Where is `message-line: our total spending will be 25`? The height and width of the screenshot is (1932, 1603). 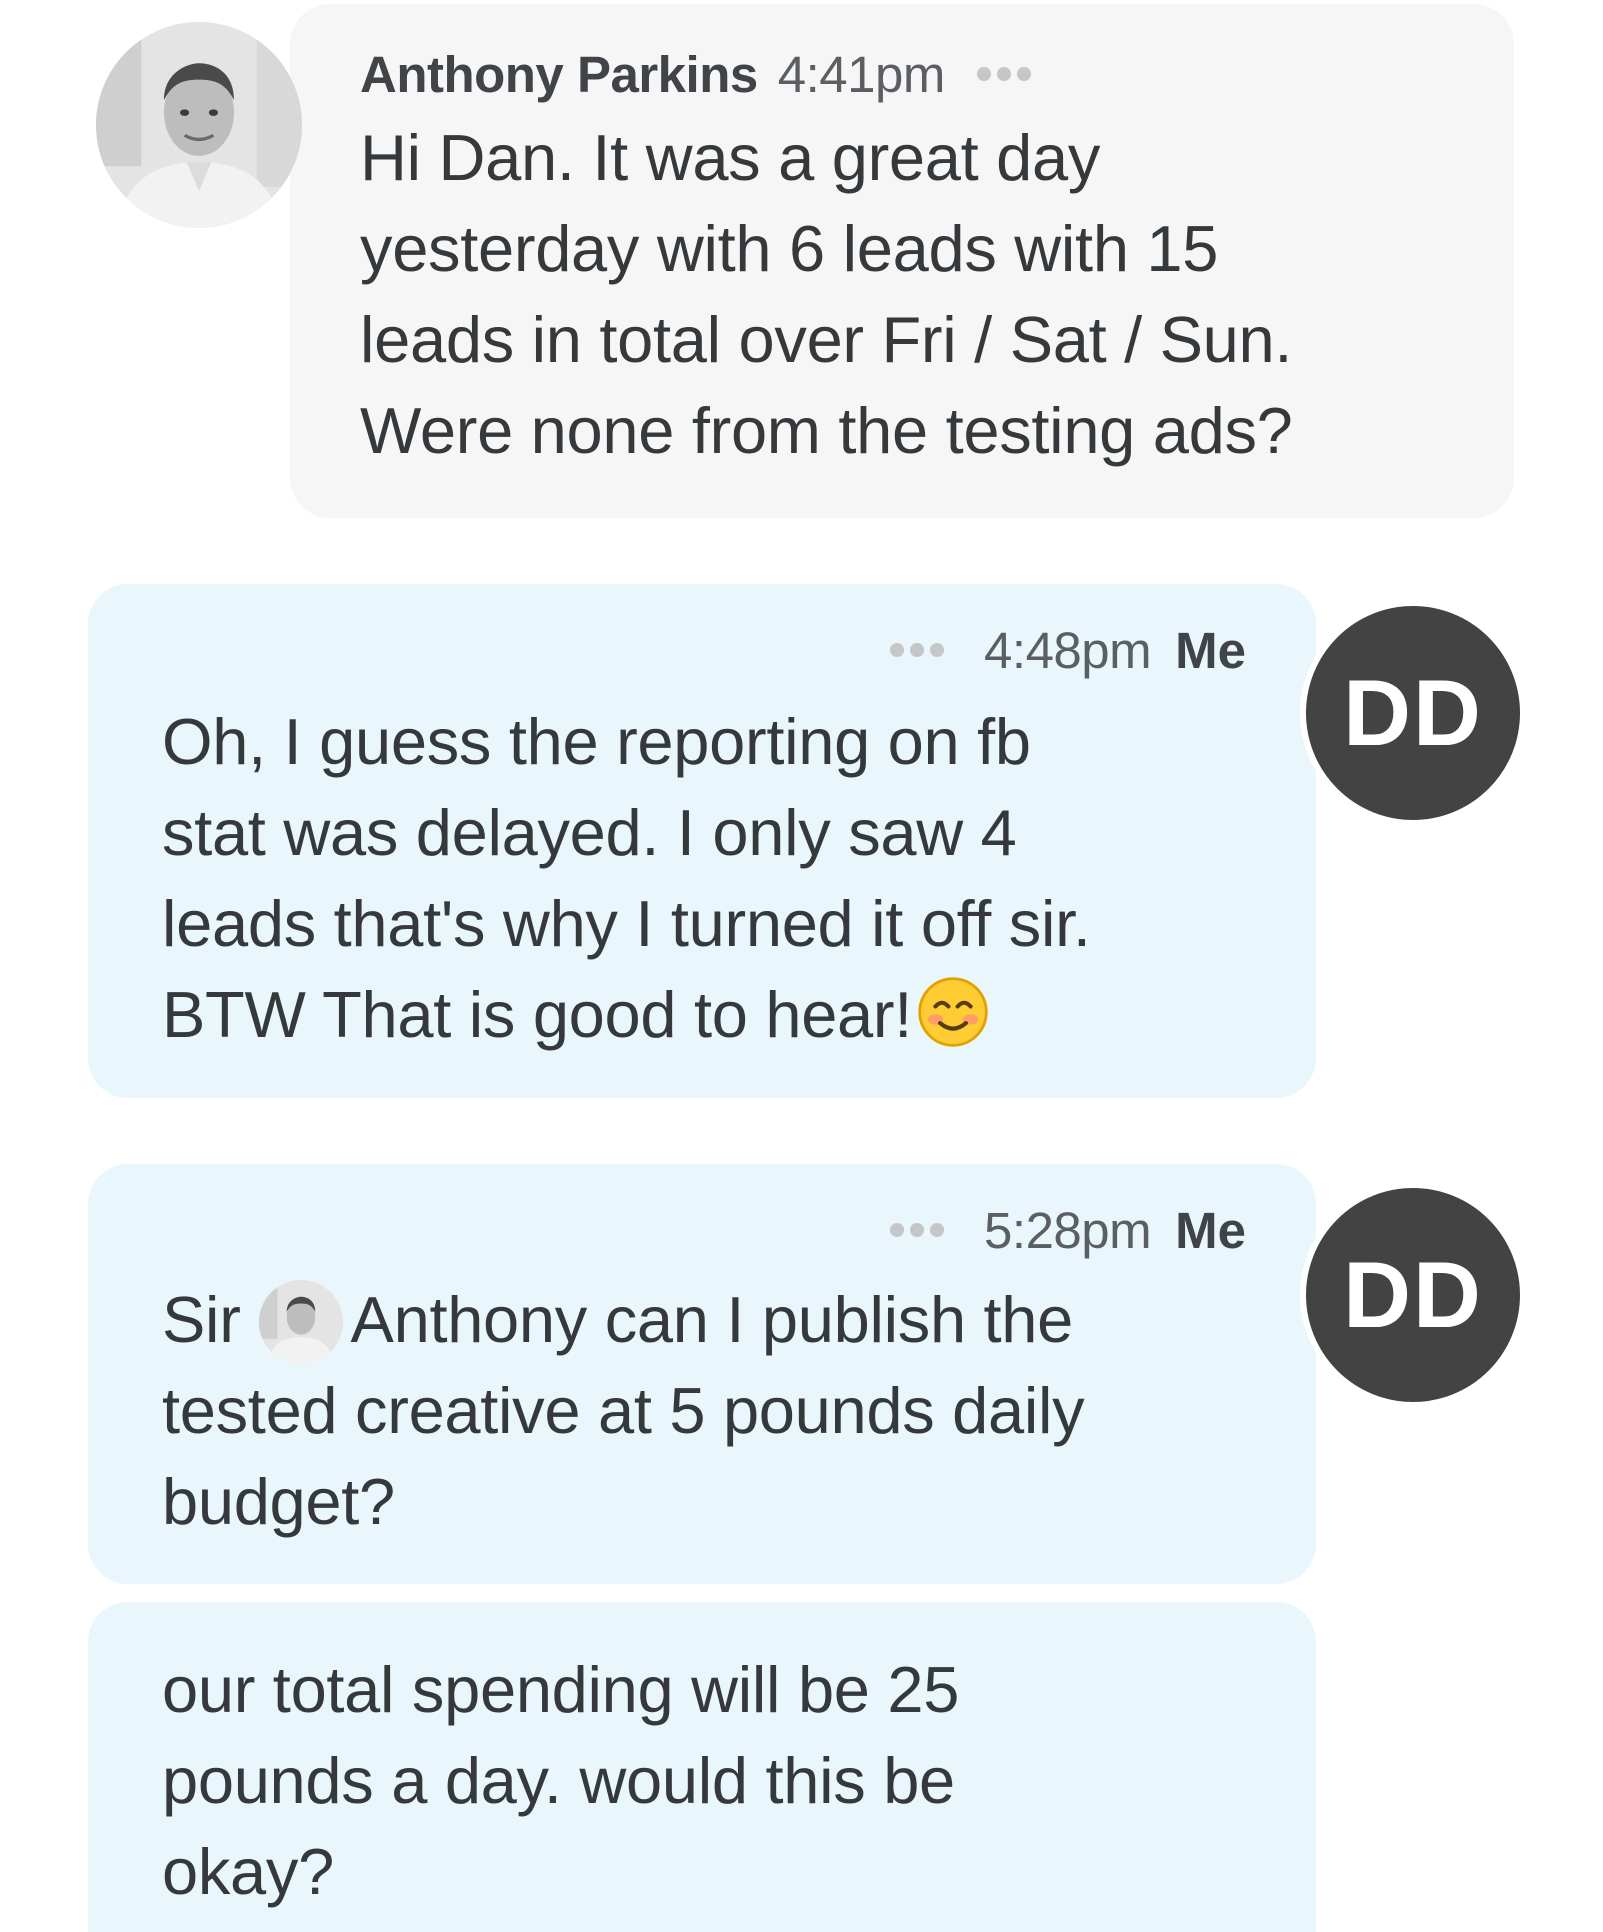
message-line: our total spending will be 25 is located at coordinates (561, 1689).